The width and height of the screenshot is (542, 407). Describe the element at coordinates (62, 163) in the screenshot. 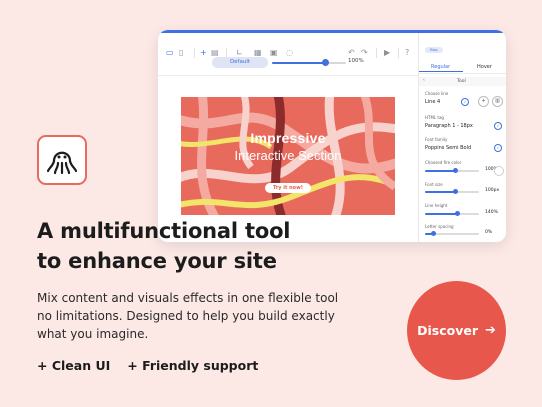

I see `octopus-logo-illustration` at that location.